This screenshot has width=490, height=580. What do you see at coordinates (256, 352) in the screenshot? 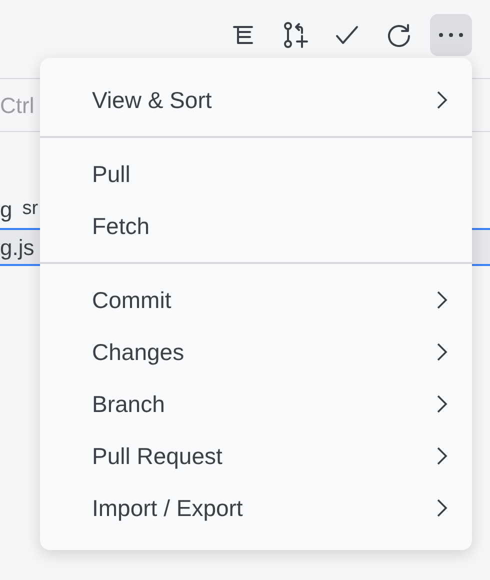
I see `menu-item: Changes` at bounding box center [256, 352].